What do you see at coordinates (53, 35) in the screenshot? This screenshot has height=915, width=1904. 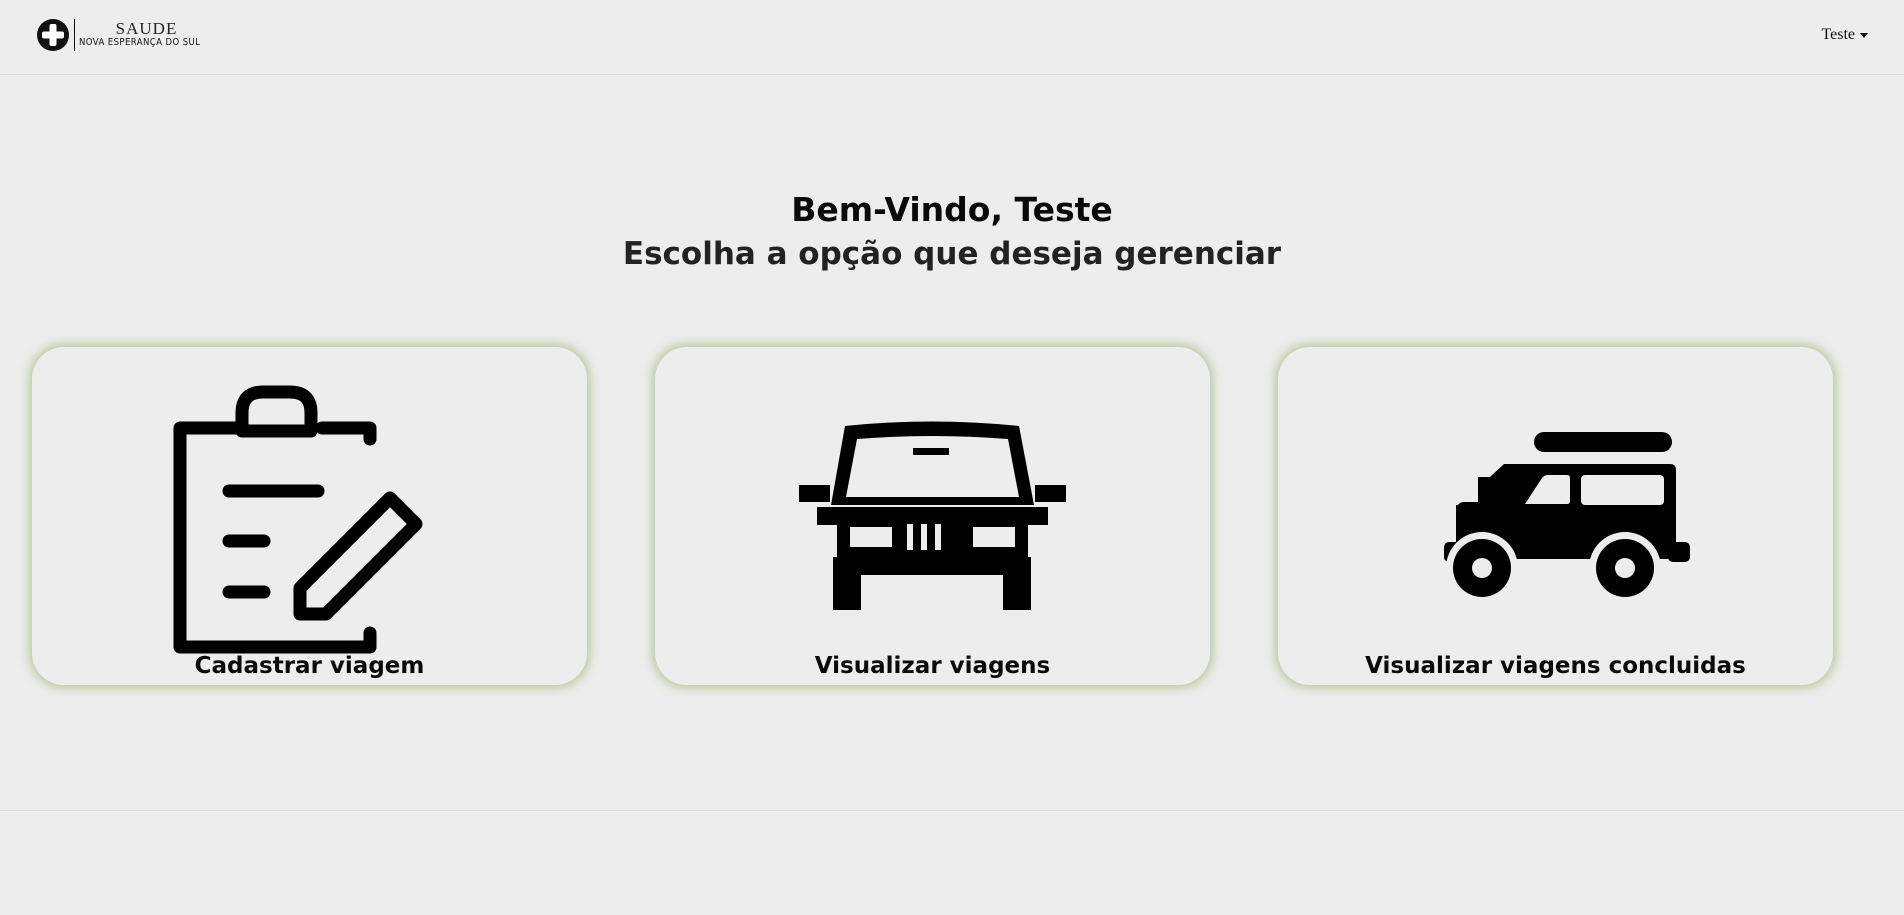 I see `medical-cross-icon` at bounding box center [53, 35].